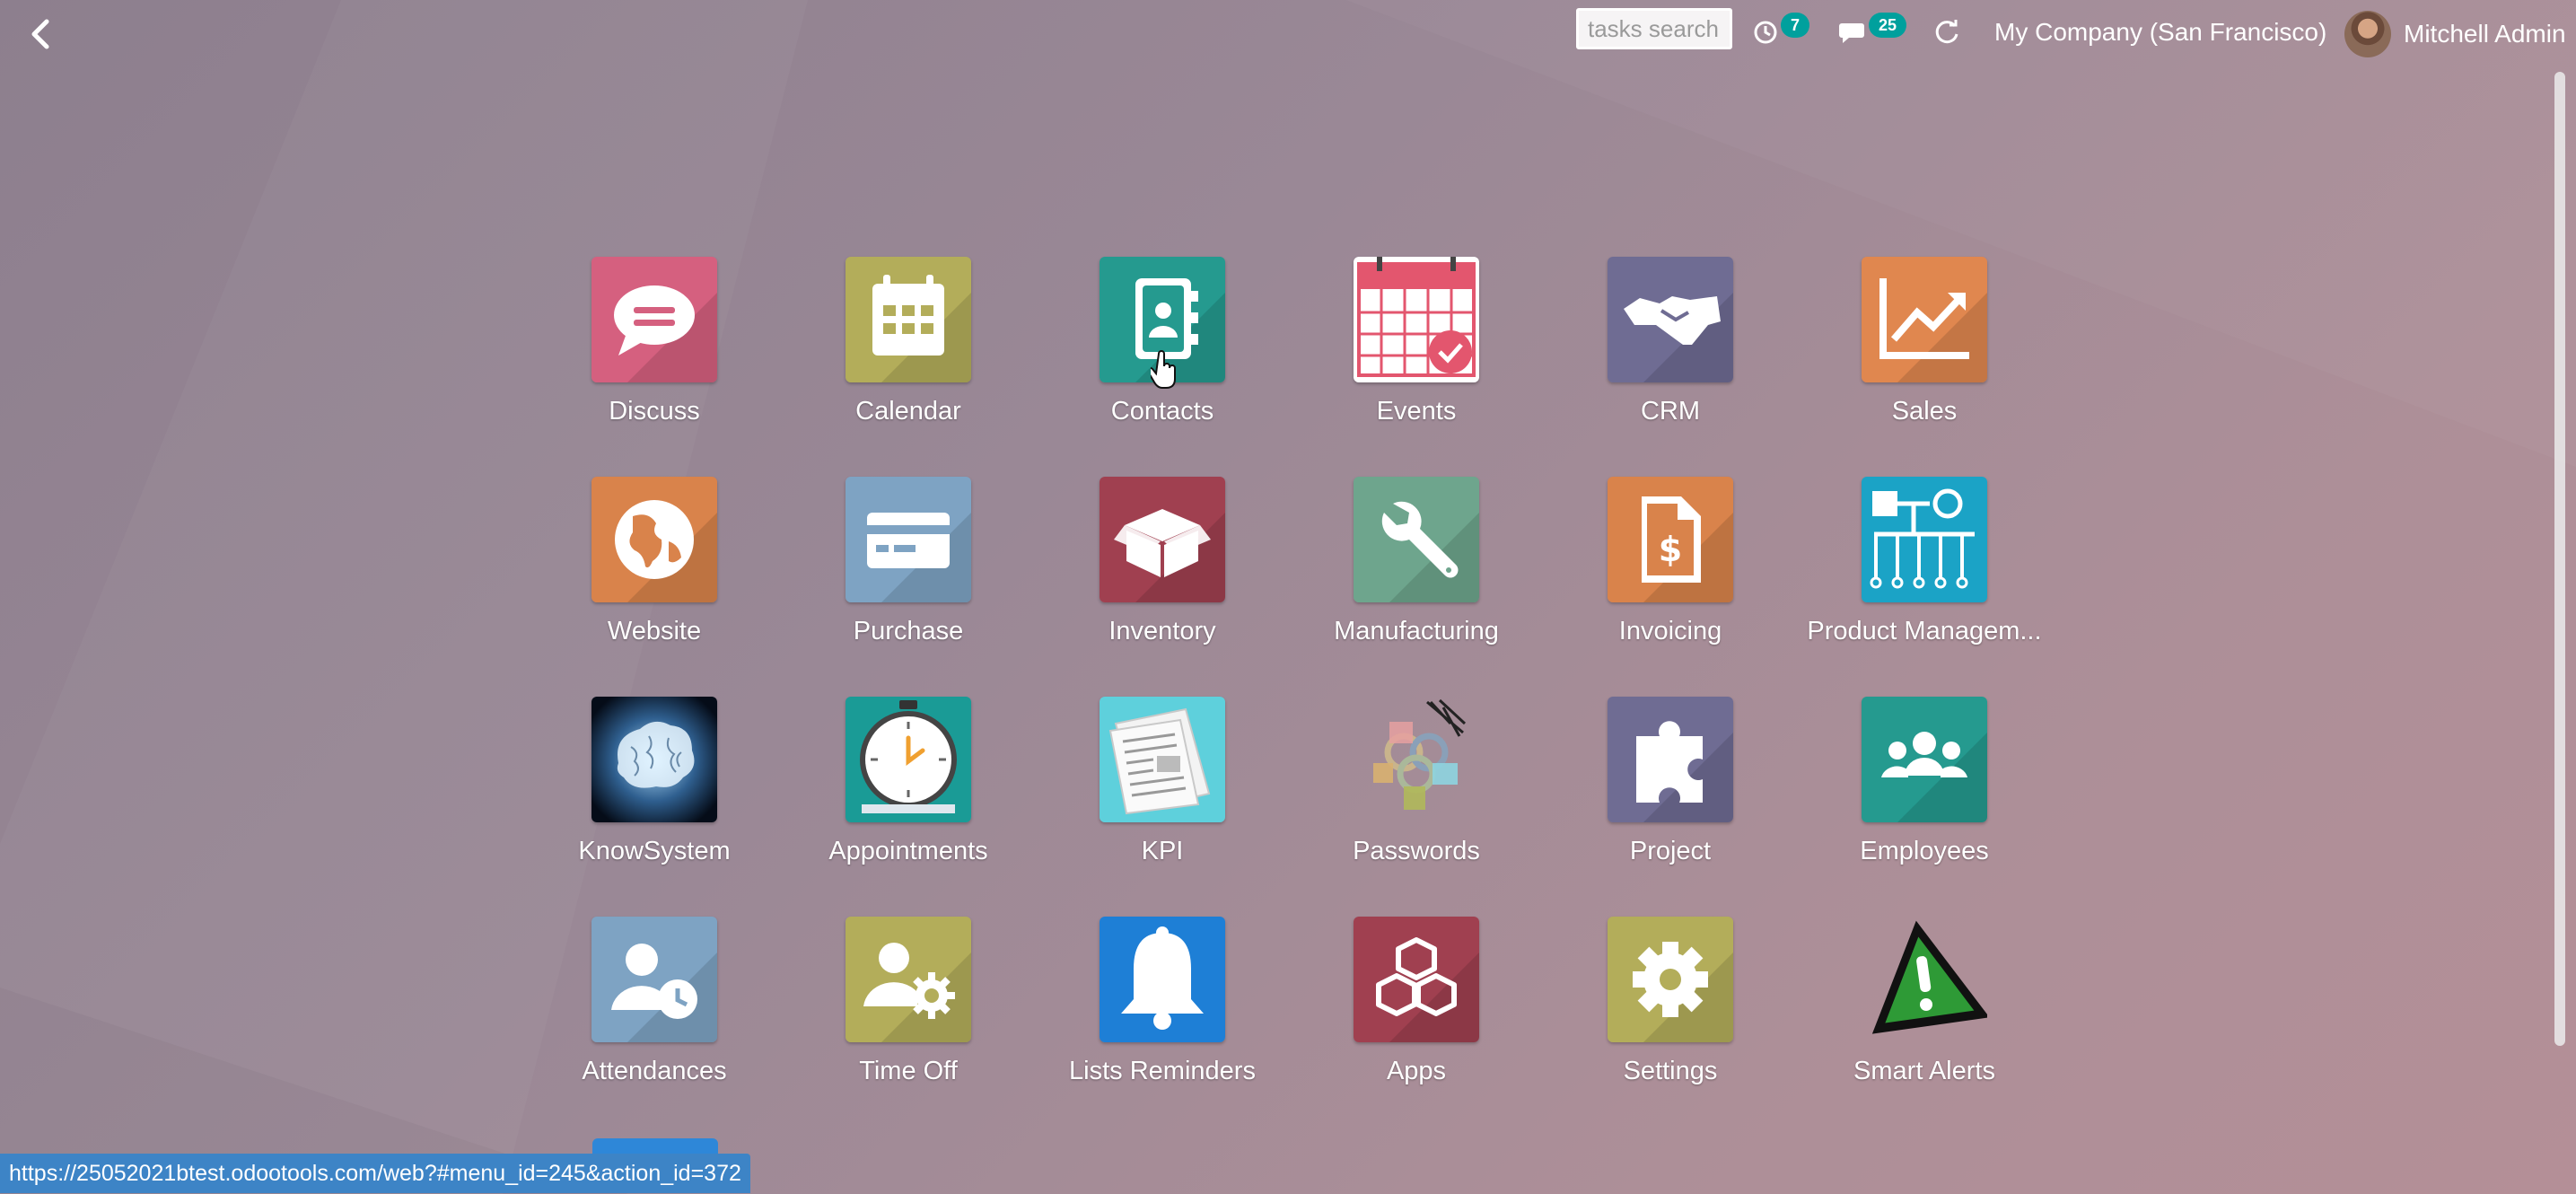 This screenshot has height=1194, width=2576. I want to click on events-icon, so click(1416, 319).